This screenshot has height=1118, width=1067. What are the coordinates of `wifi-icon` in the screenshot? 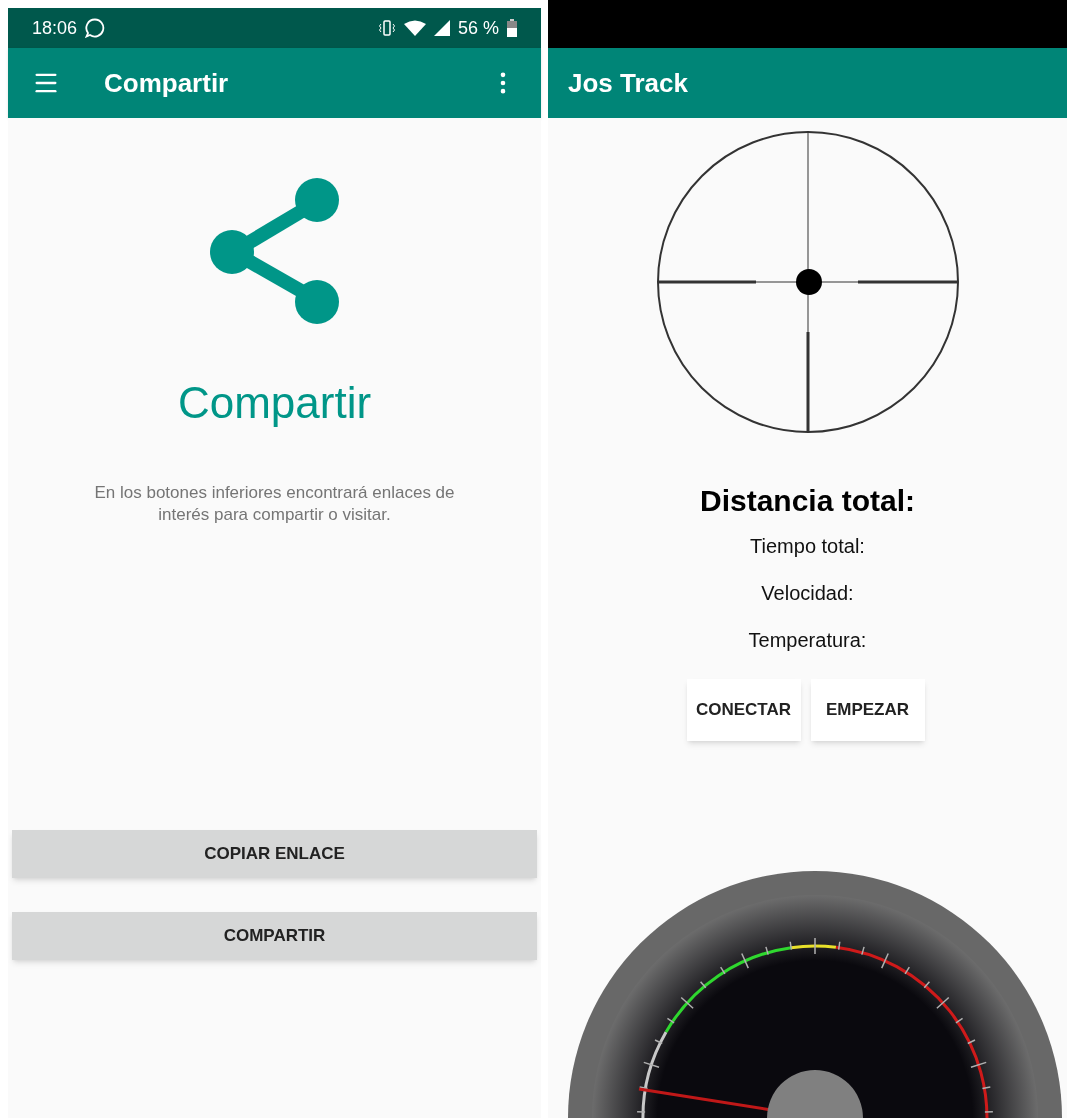 It's located at (414, 28).